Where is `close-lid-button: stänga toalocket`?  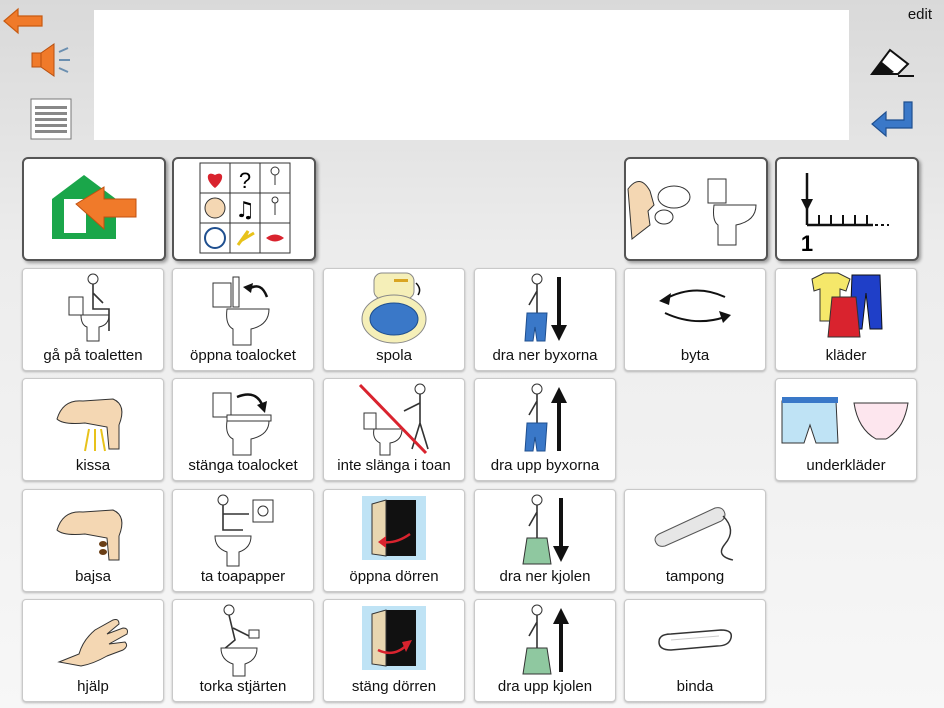 close-lid-button: stänga toalocket is located at coordinates (243, 429).